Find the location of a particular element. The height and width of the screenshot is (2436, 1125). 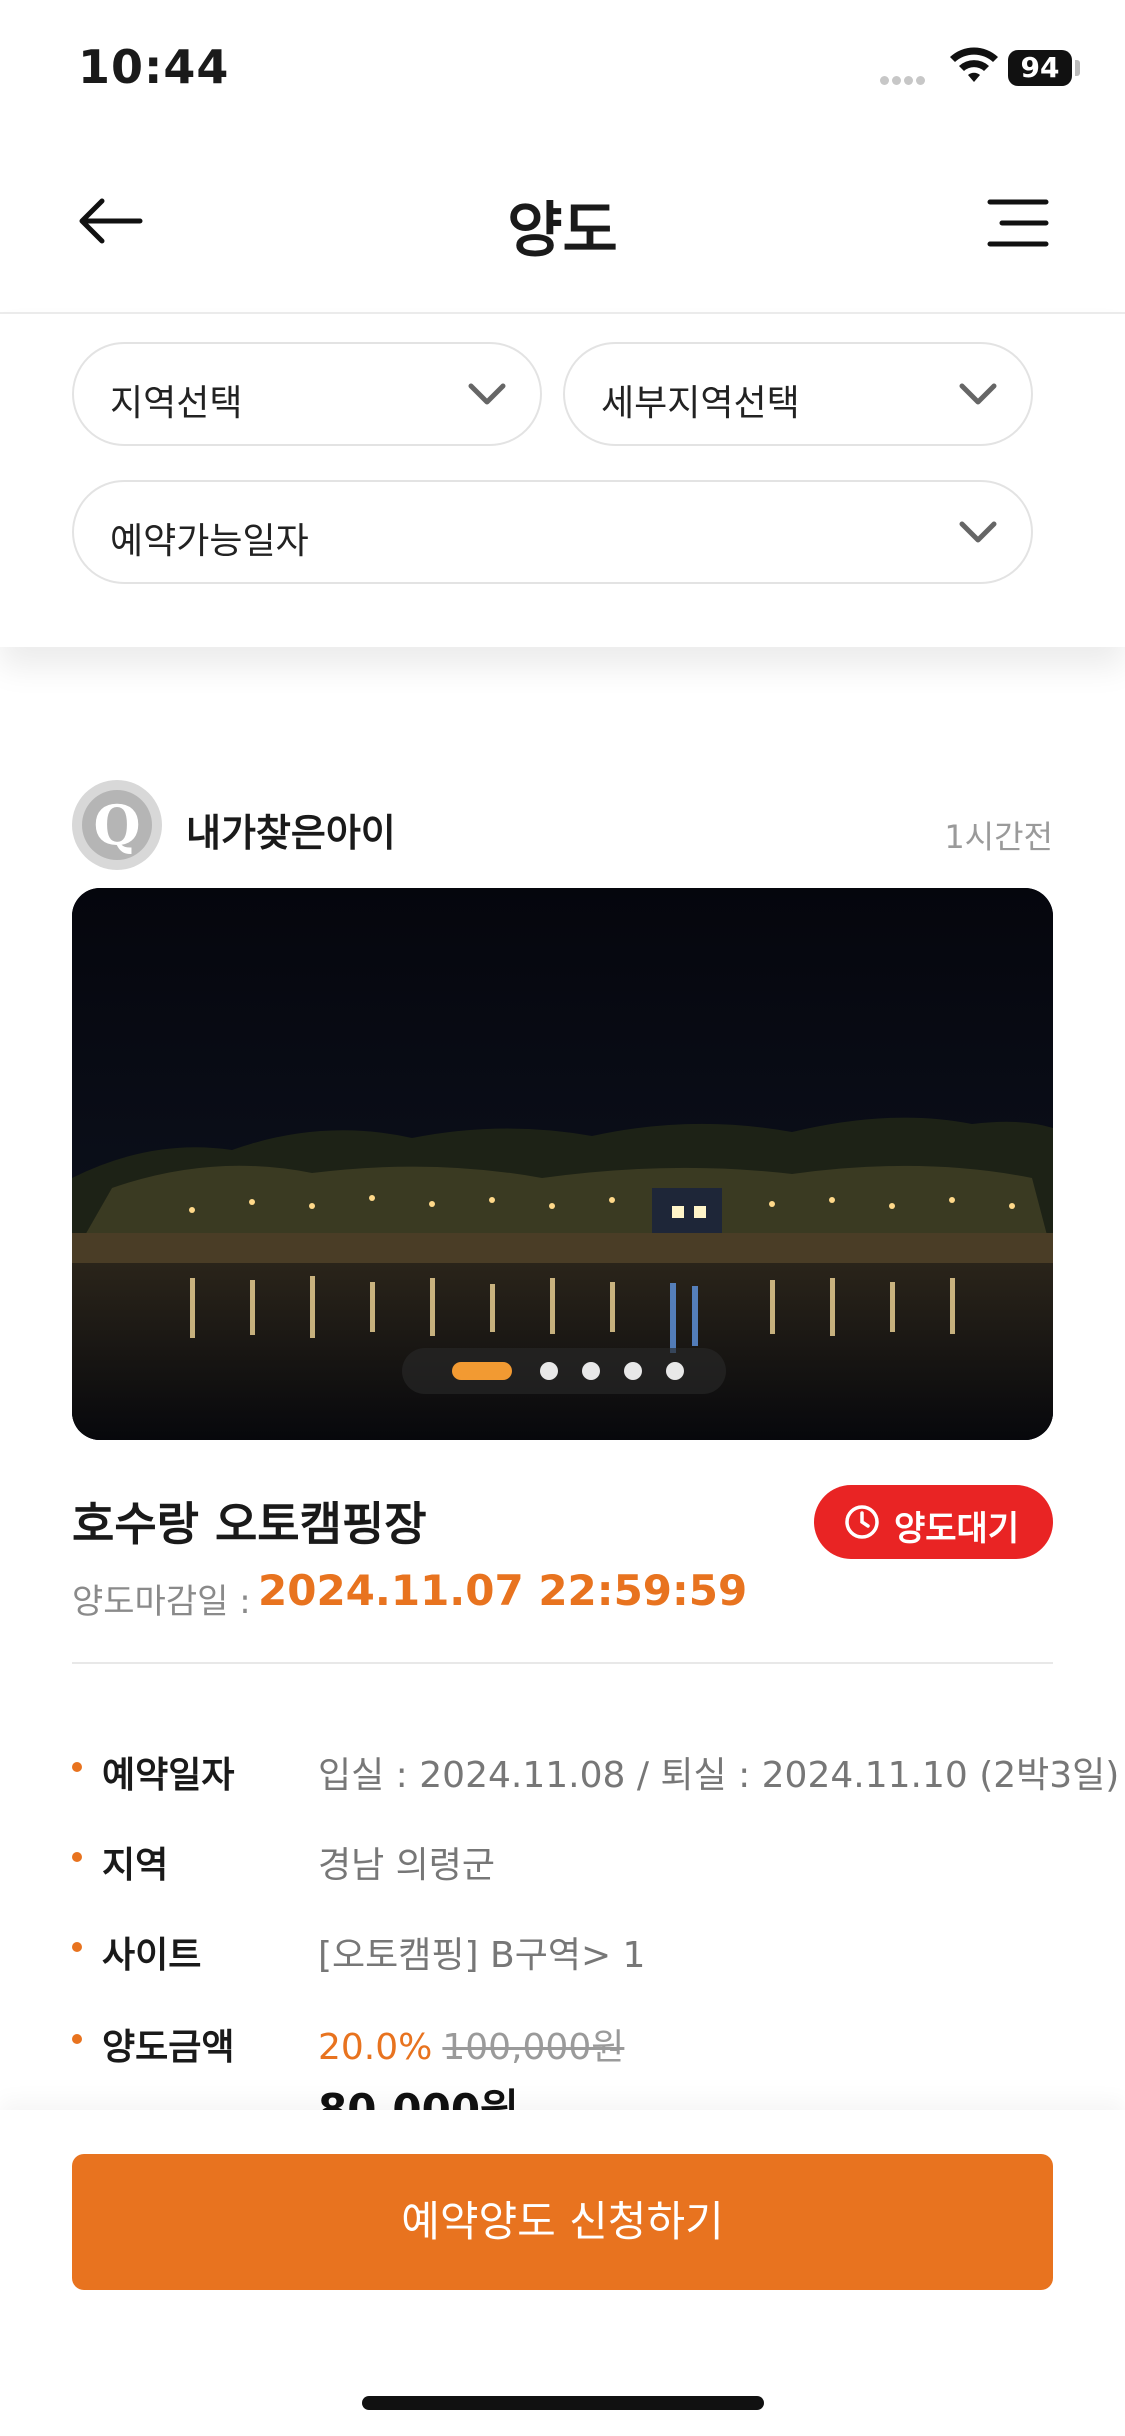

divider is located at coordinates (562, 1663).